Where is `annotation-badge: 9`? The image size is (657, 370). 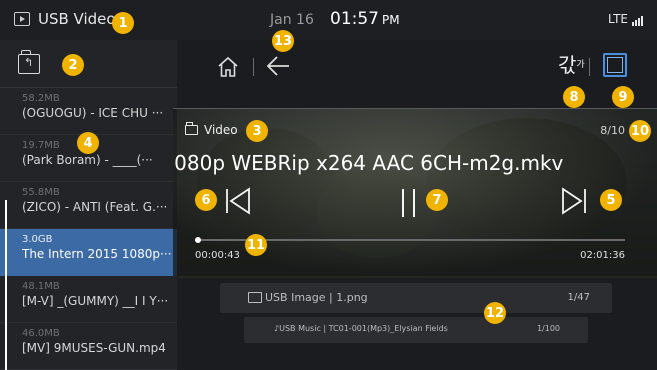
annotation-badge: 9 is located at coordinates (623, 97).